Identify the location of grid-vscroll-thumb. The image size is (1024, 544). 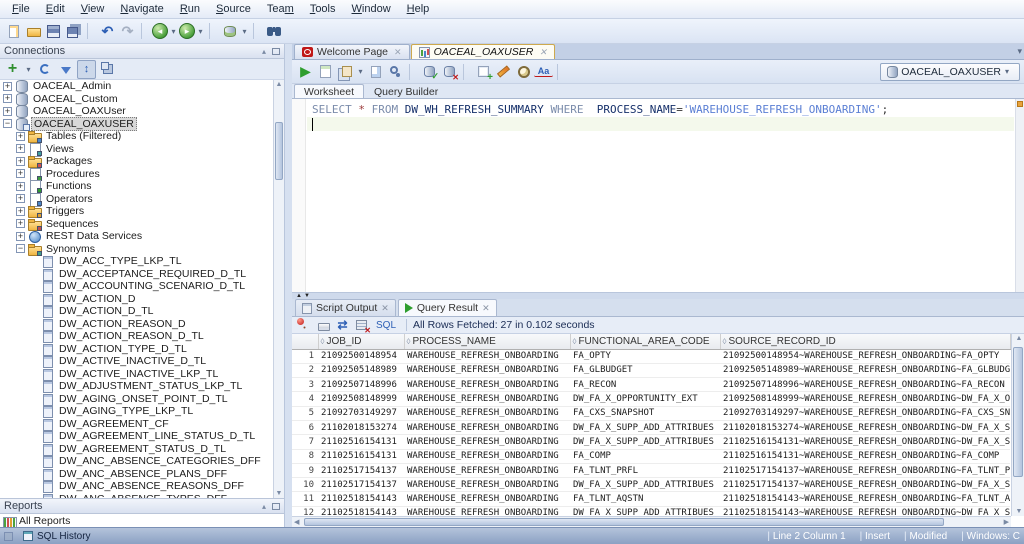
(1018, 412).